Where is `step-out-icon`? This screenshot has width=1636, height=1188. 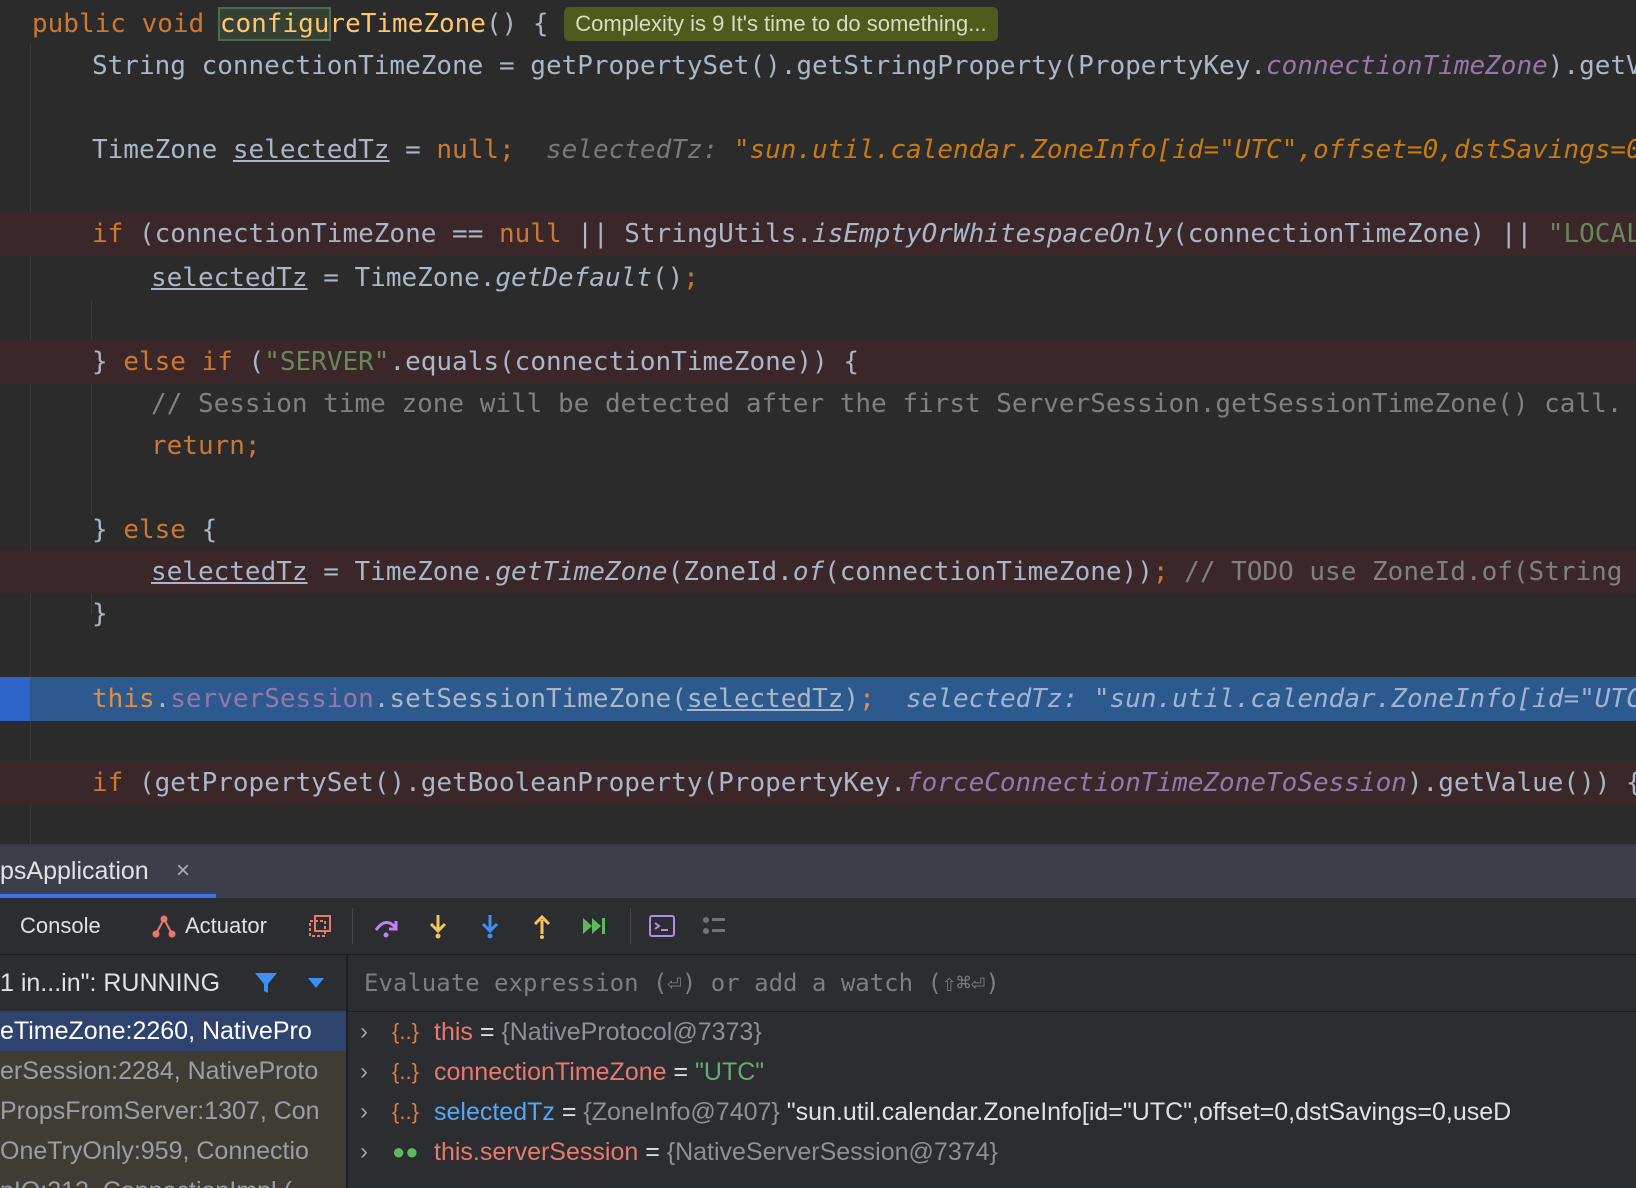 step-out-icon is located at coordinates (542, 926).